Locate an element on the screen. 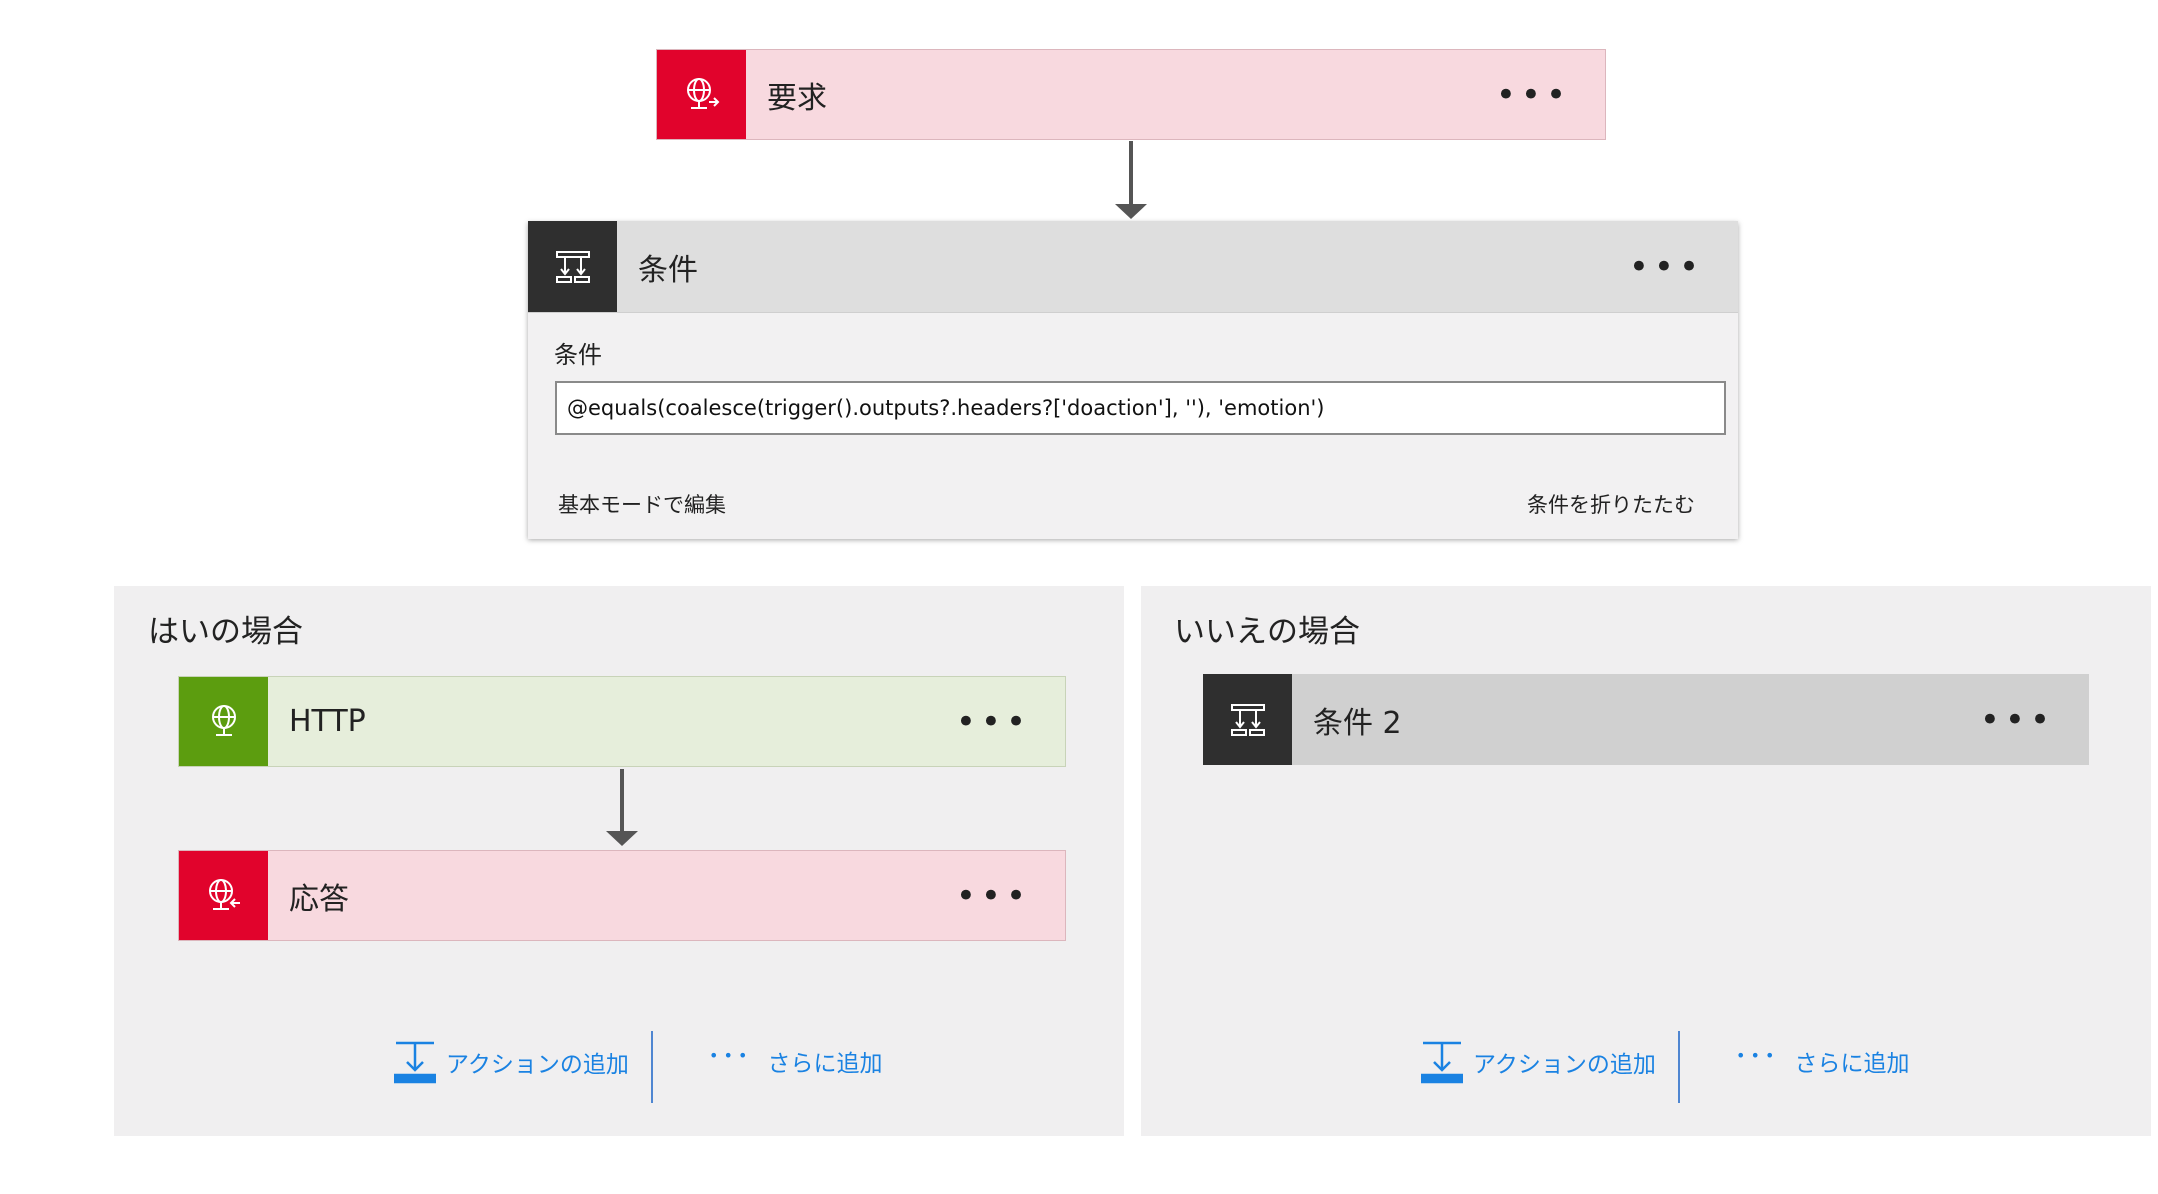 The image size is (2158, 1194). condition-2-card: 条件 2 ••• is located at coordinates (1646, 719).